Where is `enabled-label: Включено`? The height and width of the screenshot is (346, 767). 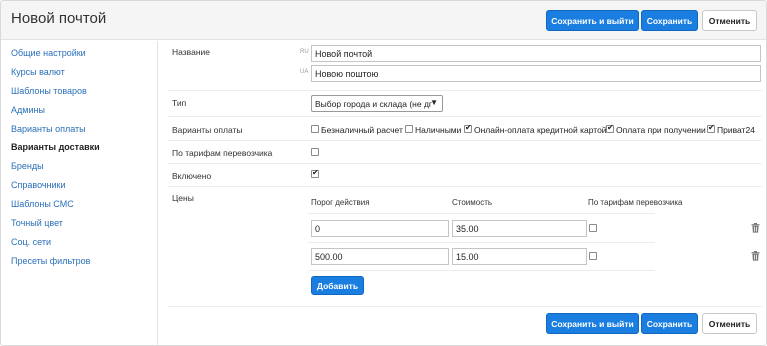
enabled-label: Включено is located at coordinates (192, 176).